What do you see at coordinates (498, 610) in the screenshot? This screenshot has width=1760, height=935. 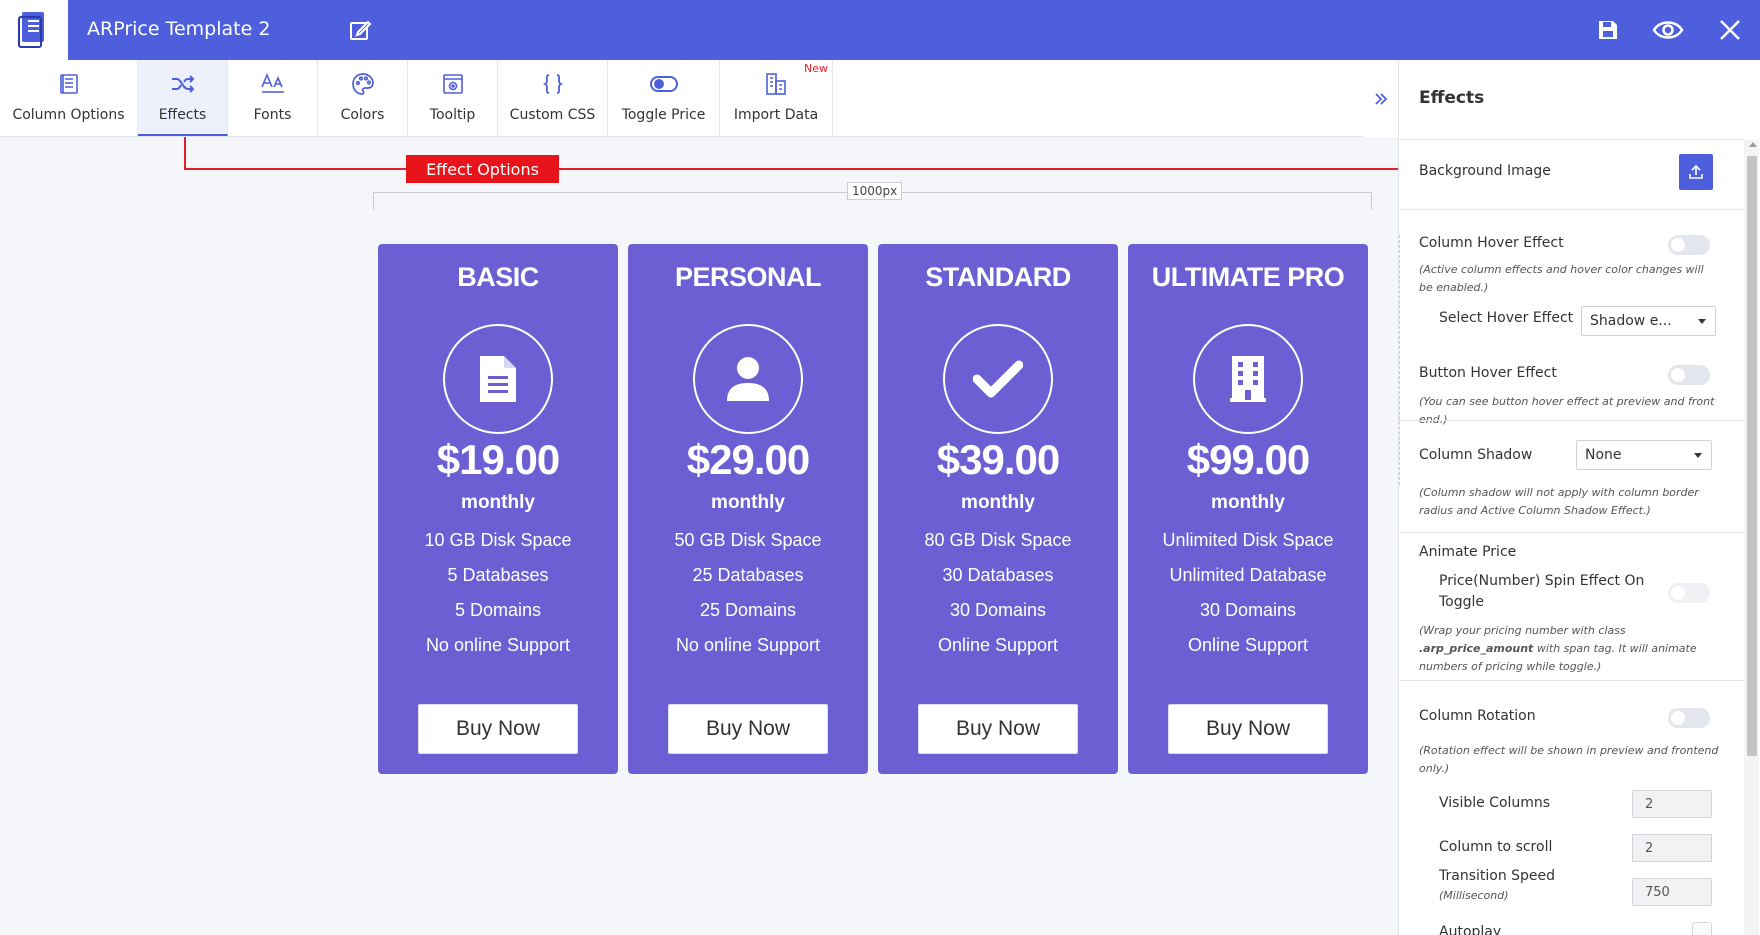 I see `card-feature: 5 Domains` at bounding box center [498, 610].